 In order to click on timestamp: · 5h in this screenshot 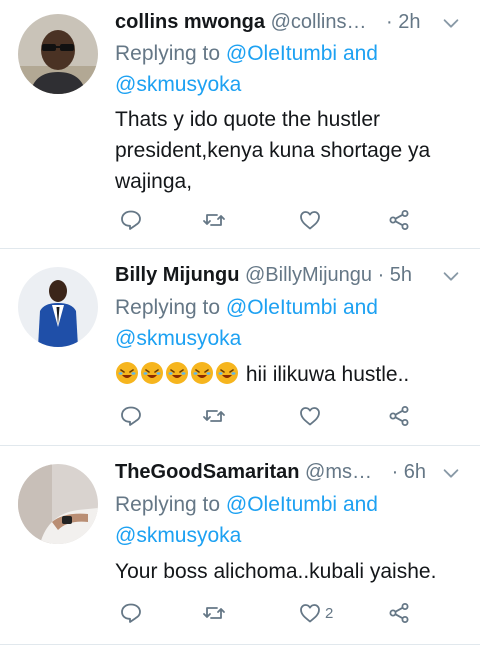, I will do `click(395, 275)`.